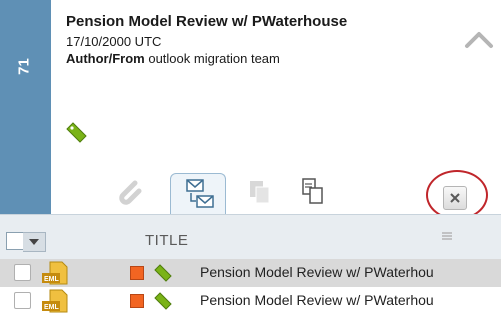 The image size is (501, 322). I want to click on close-icon, so click(455, 198).